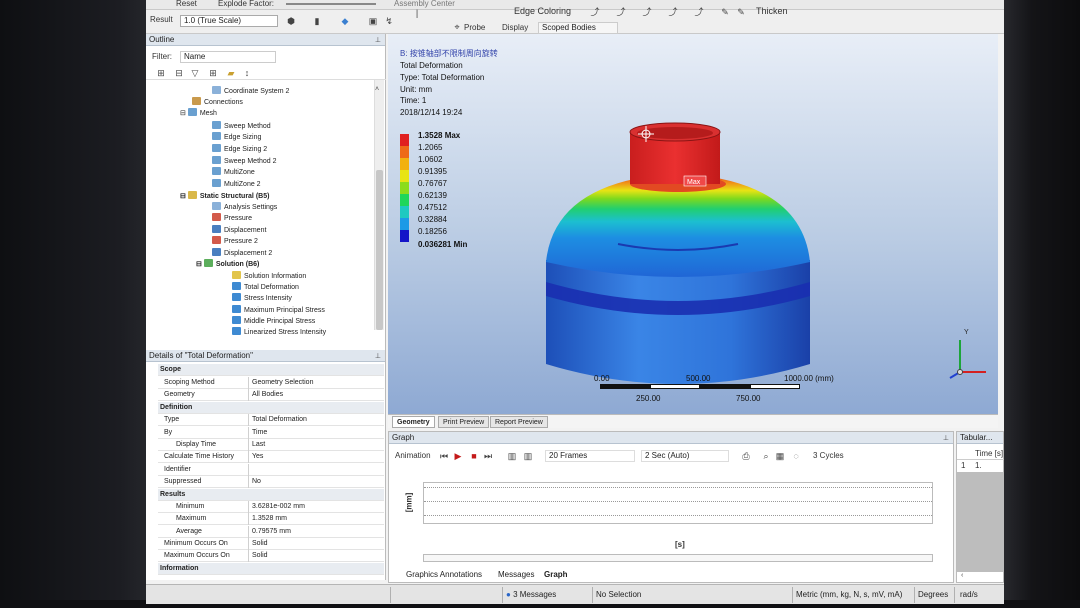  What do you see at coordinates (377, 89) in the screenshot?
I see `scroll-up-icon: ˄` at bounding box center [377, 89].